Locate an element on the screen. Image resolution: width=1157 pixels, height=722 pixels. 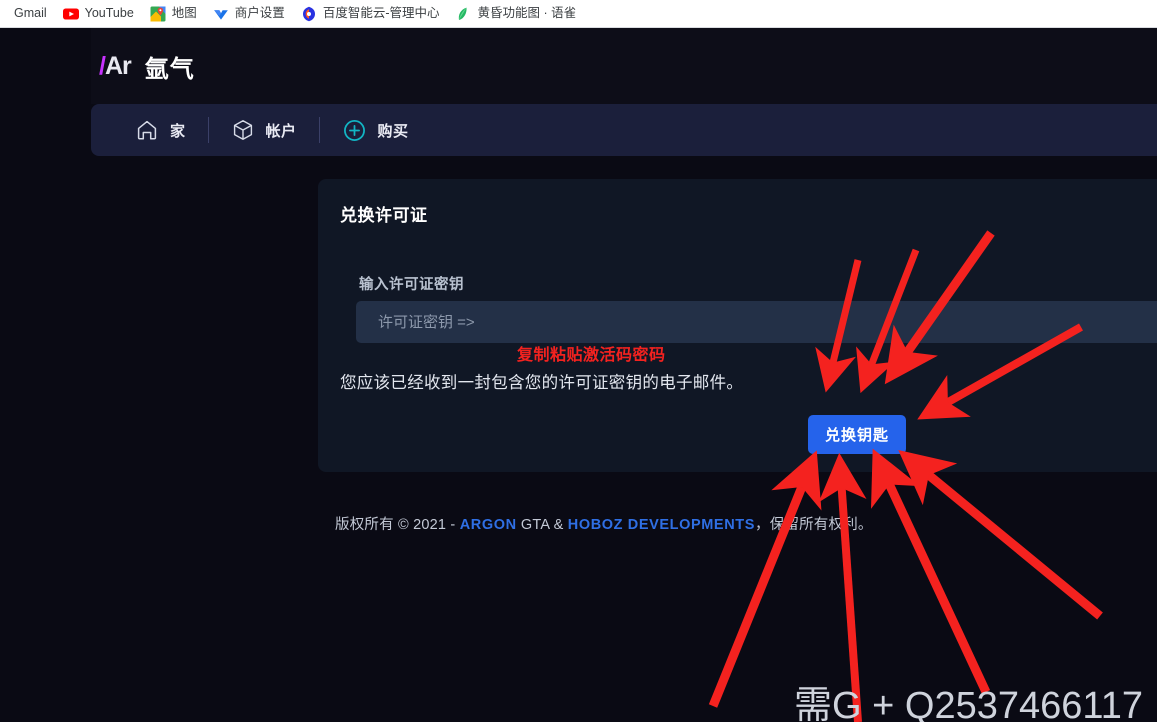
baidu-cloud-icon is located at coordinates (308, 13).